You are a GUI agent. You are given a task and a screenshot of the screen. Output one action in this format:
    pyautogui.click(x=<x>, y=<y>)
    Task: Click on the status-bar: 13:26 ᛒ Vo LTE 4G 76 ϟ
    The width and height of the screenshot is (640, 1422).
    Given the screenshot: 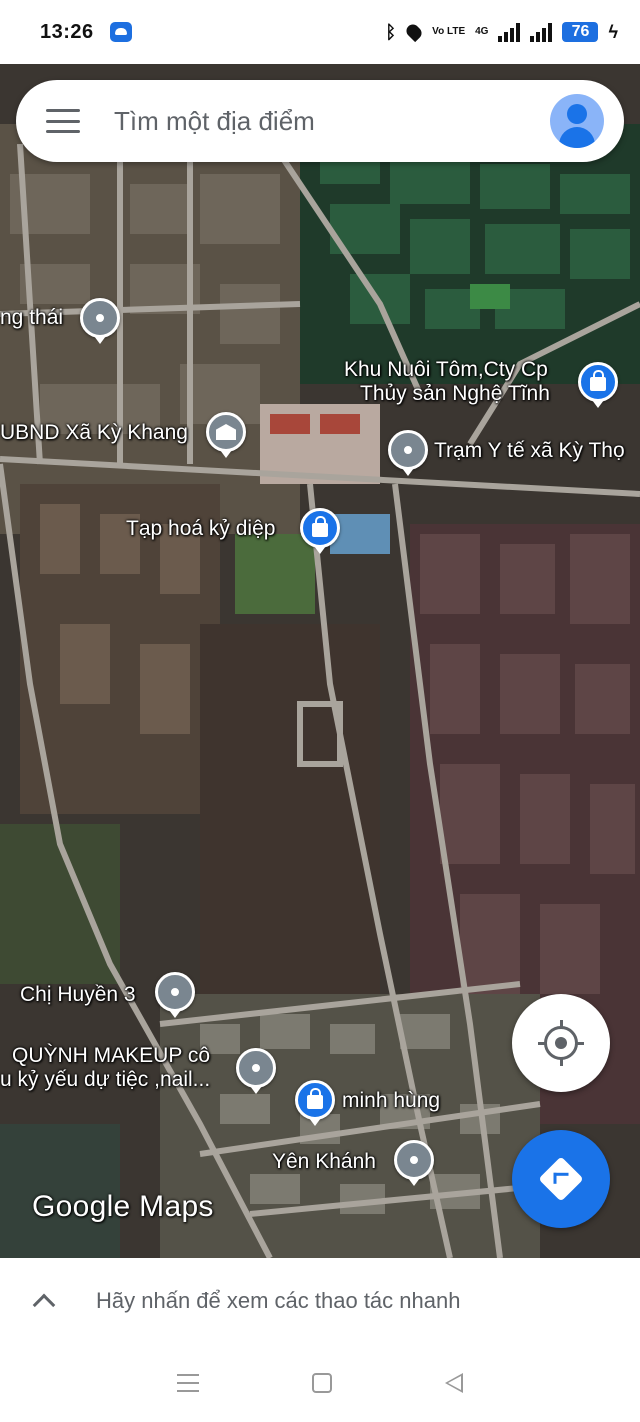 What is the action you would take?
    pyautogui.click(x=320, y=32)
    